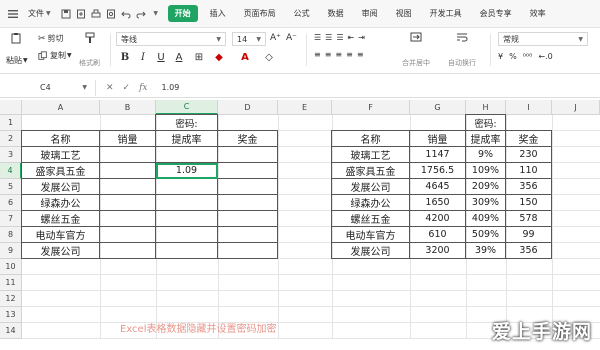 The height and width of the screenshot is (350, 600). Describe the element at coordinates (529, 107) in the screenshot. I see `column-header-i: I` at that location.